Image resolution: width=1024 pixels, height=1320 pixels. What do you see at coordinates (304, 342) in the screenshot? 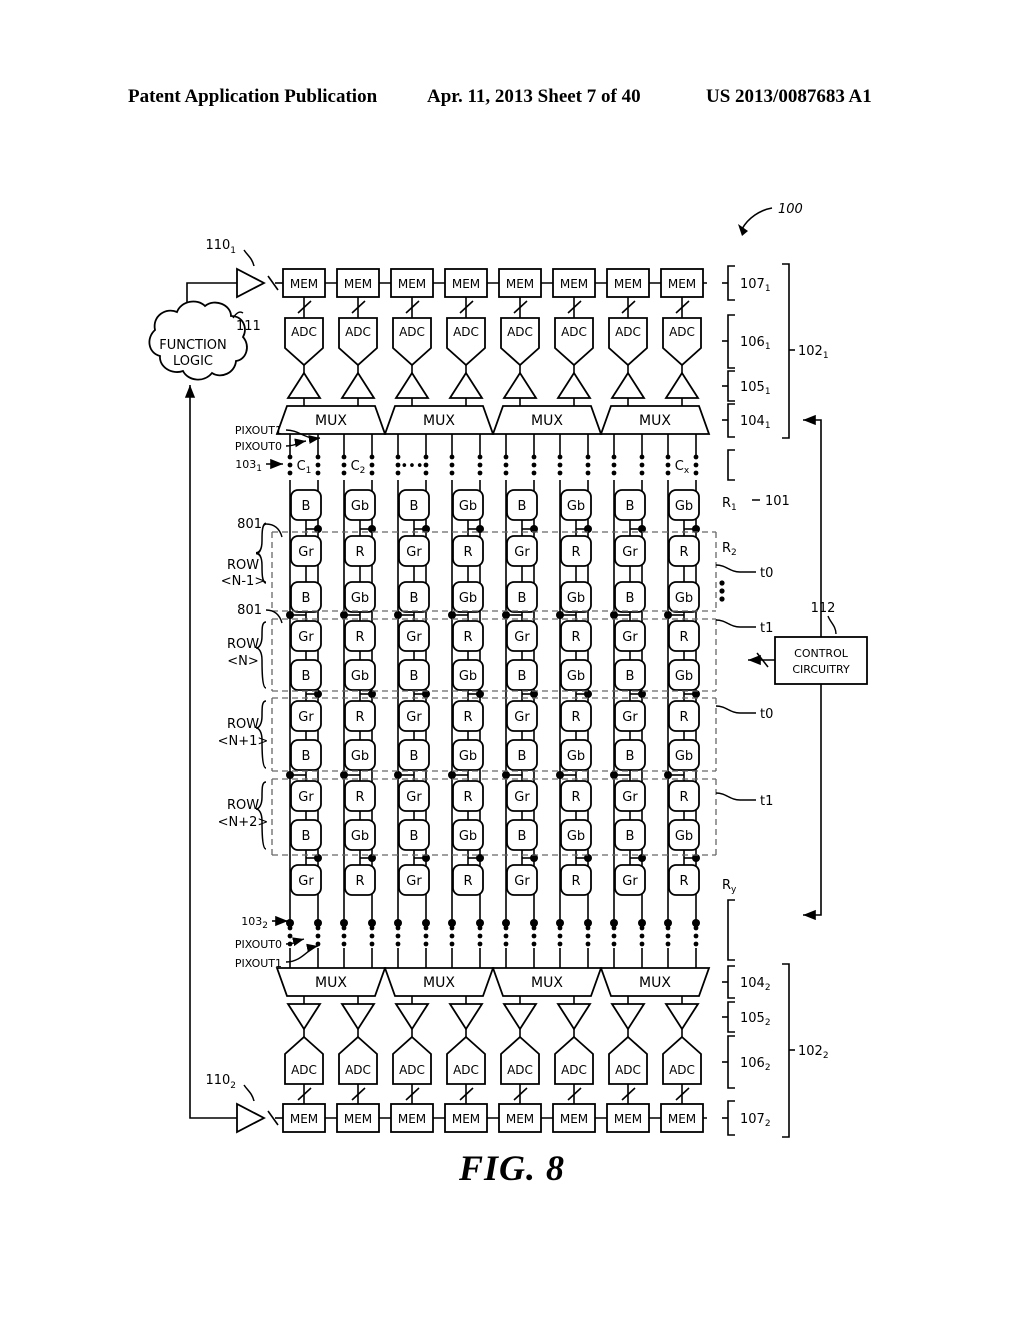
I see `adc-block-top: ADC` at bounding box center [304, 342].